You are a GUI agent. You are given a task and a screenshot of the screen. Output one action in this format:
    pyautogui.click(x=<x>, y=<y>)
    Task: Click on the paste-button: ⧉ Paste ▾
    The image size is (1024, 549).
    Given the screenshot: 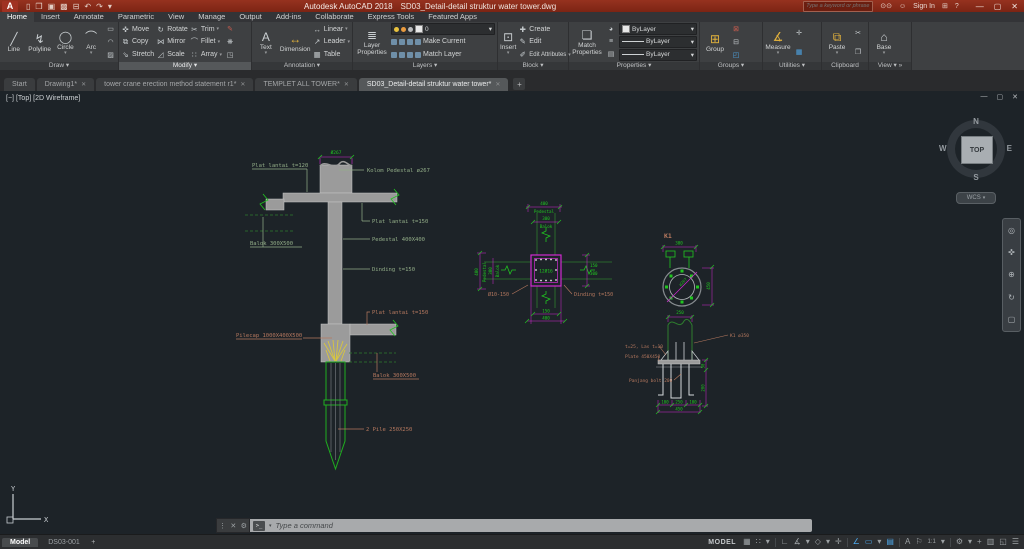 What is the action you would take?
    pyautogui.click(x=837, y=42)
    